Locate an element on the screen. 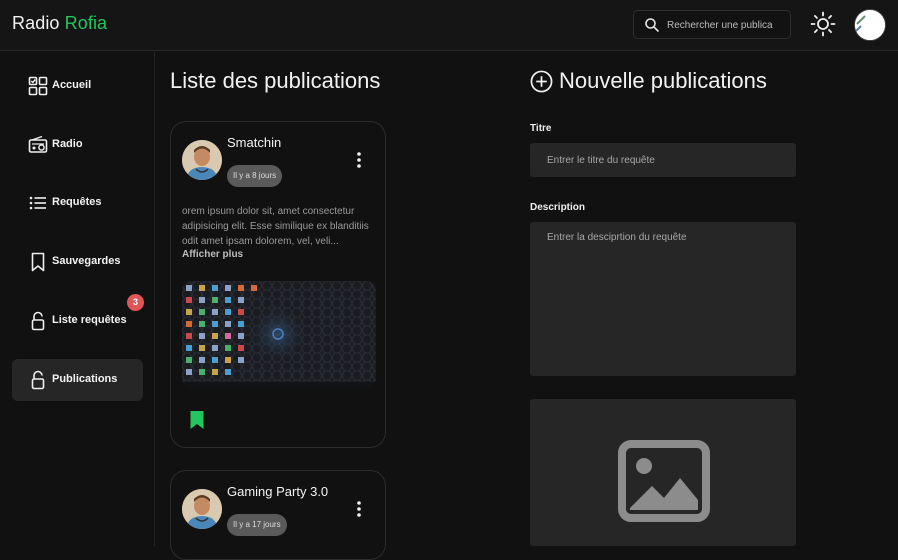 The height and width of the screenshot is (560, 898). sidebar-item-label: Sauvegardes is located at coordinates (86, 261).